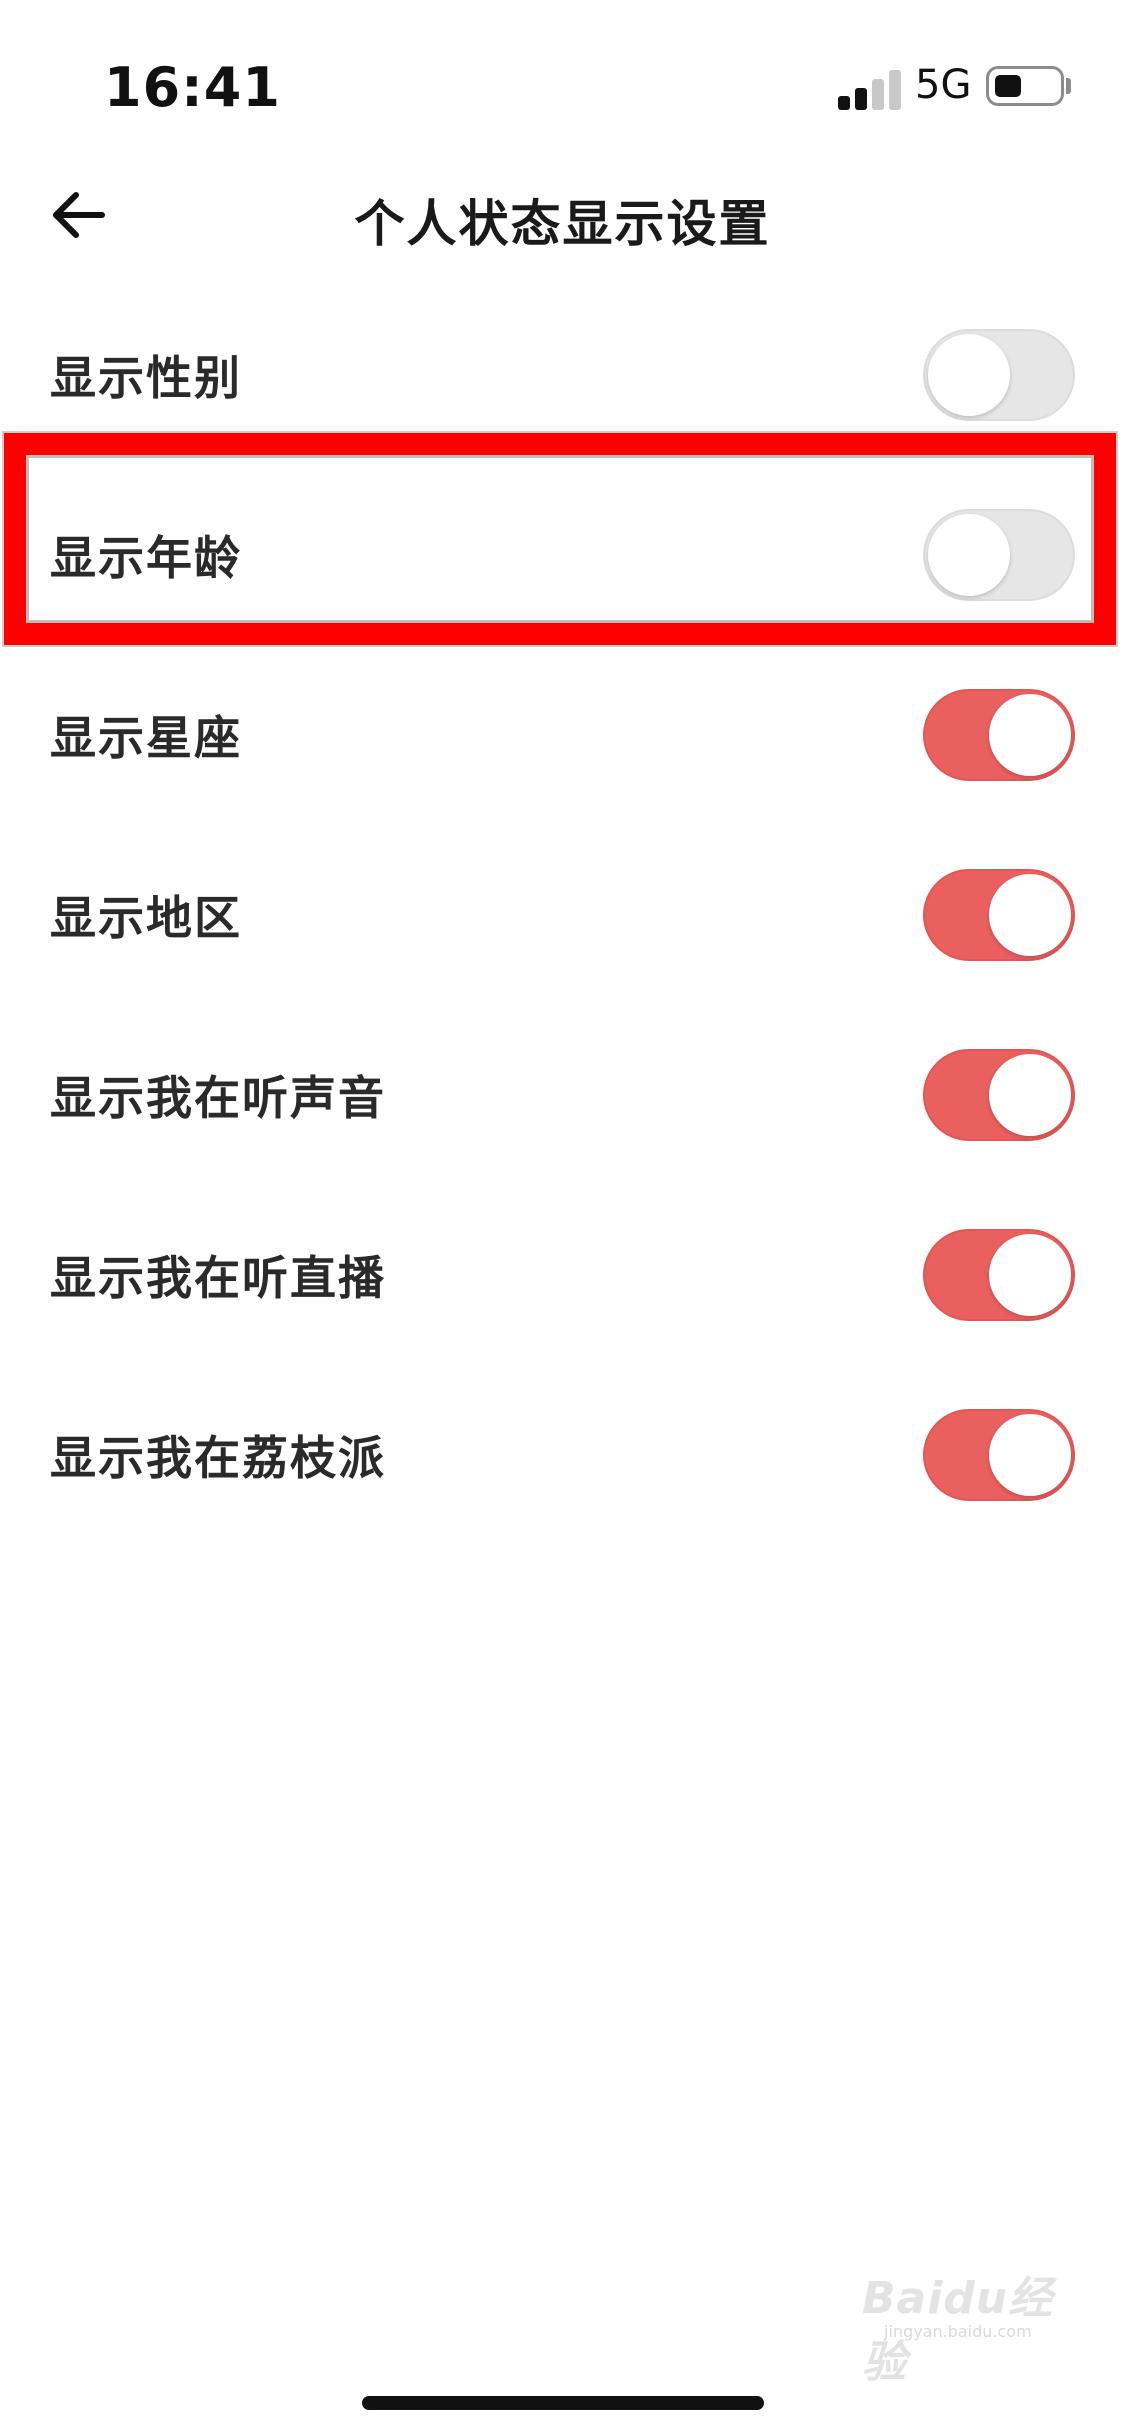 The width and height of the screenshot is (1125, 2436). What do you see at coordinates (562, 1275) in the screenshot?
I see `setting-row-listening-live: 显示我在听直播` at bounding box center [562, 1275].